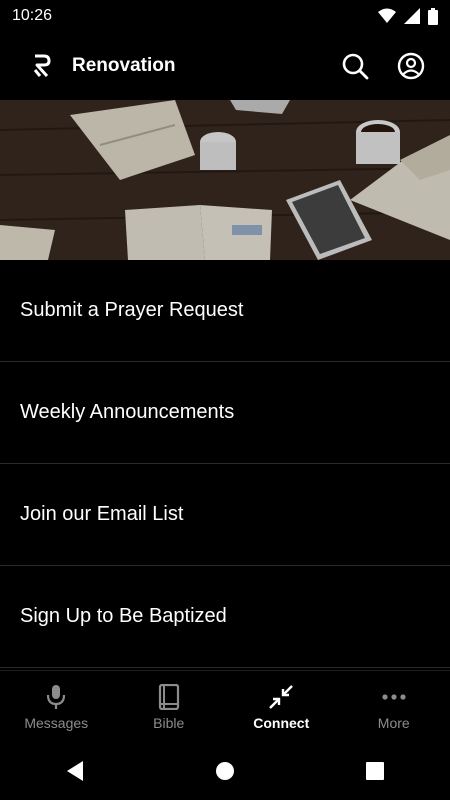 The height and width of the screenshot is (800, 450). What do you see at coordinates (281, 697) in the screenshot?
I see `connect-arrows-icon` at bounding box center [281, 697].